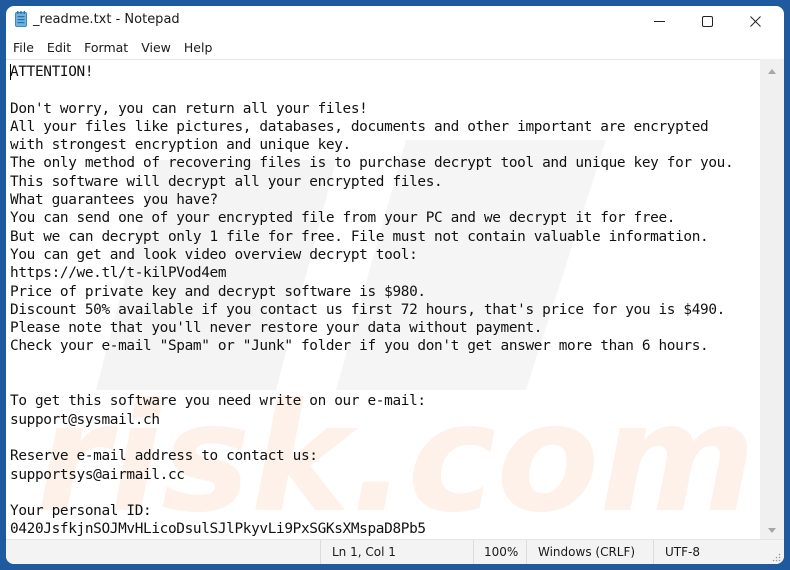 This screenshot has height=570, width=790. What do you see at coordinates (772, 299) in the screenshot?
I see `vertical-scrollbar` at bounding box center [772, 299].